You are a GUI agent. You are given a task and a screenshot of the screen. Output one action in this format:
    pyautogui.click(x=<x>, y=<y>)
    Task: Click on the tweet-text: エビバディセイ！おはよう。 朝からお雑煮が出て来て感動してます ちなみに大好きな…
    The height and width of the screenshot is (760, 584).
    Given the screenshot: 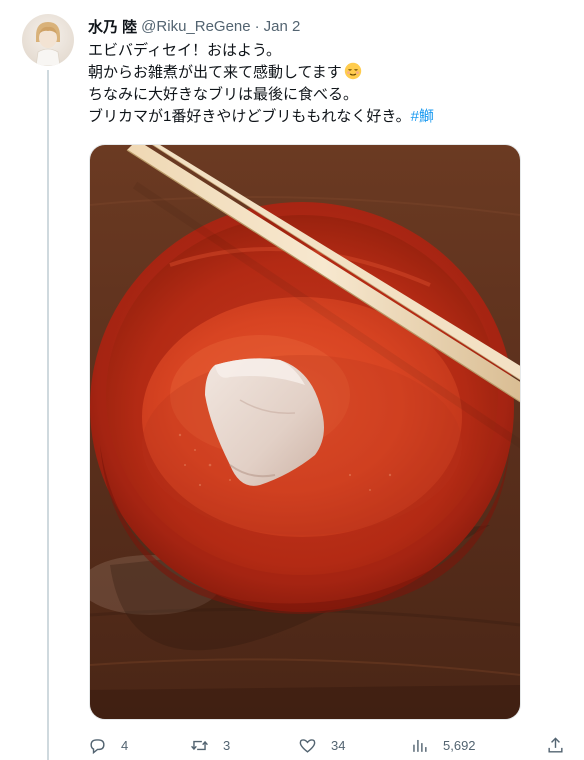 What is the action you would take?
    pyautogui.click(x=328, y=84)
    